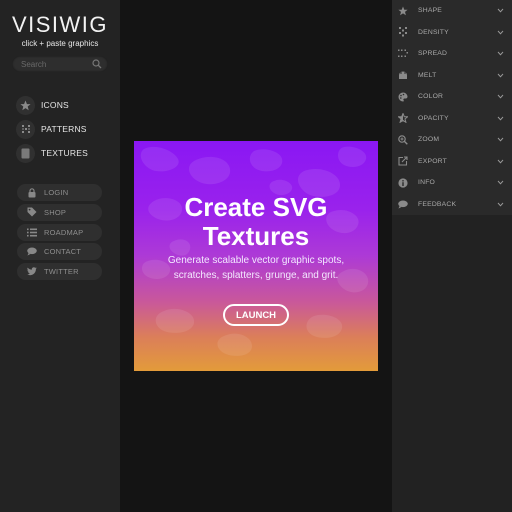 The height and width of the screenshot is (512, 512). Describe the element at coordinates (256, 275) in the screenshot. I see `hero-subtitle-line: scratches, splatters, grunge, and grit.` at that location.